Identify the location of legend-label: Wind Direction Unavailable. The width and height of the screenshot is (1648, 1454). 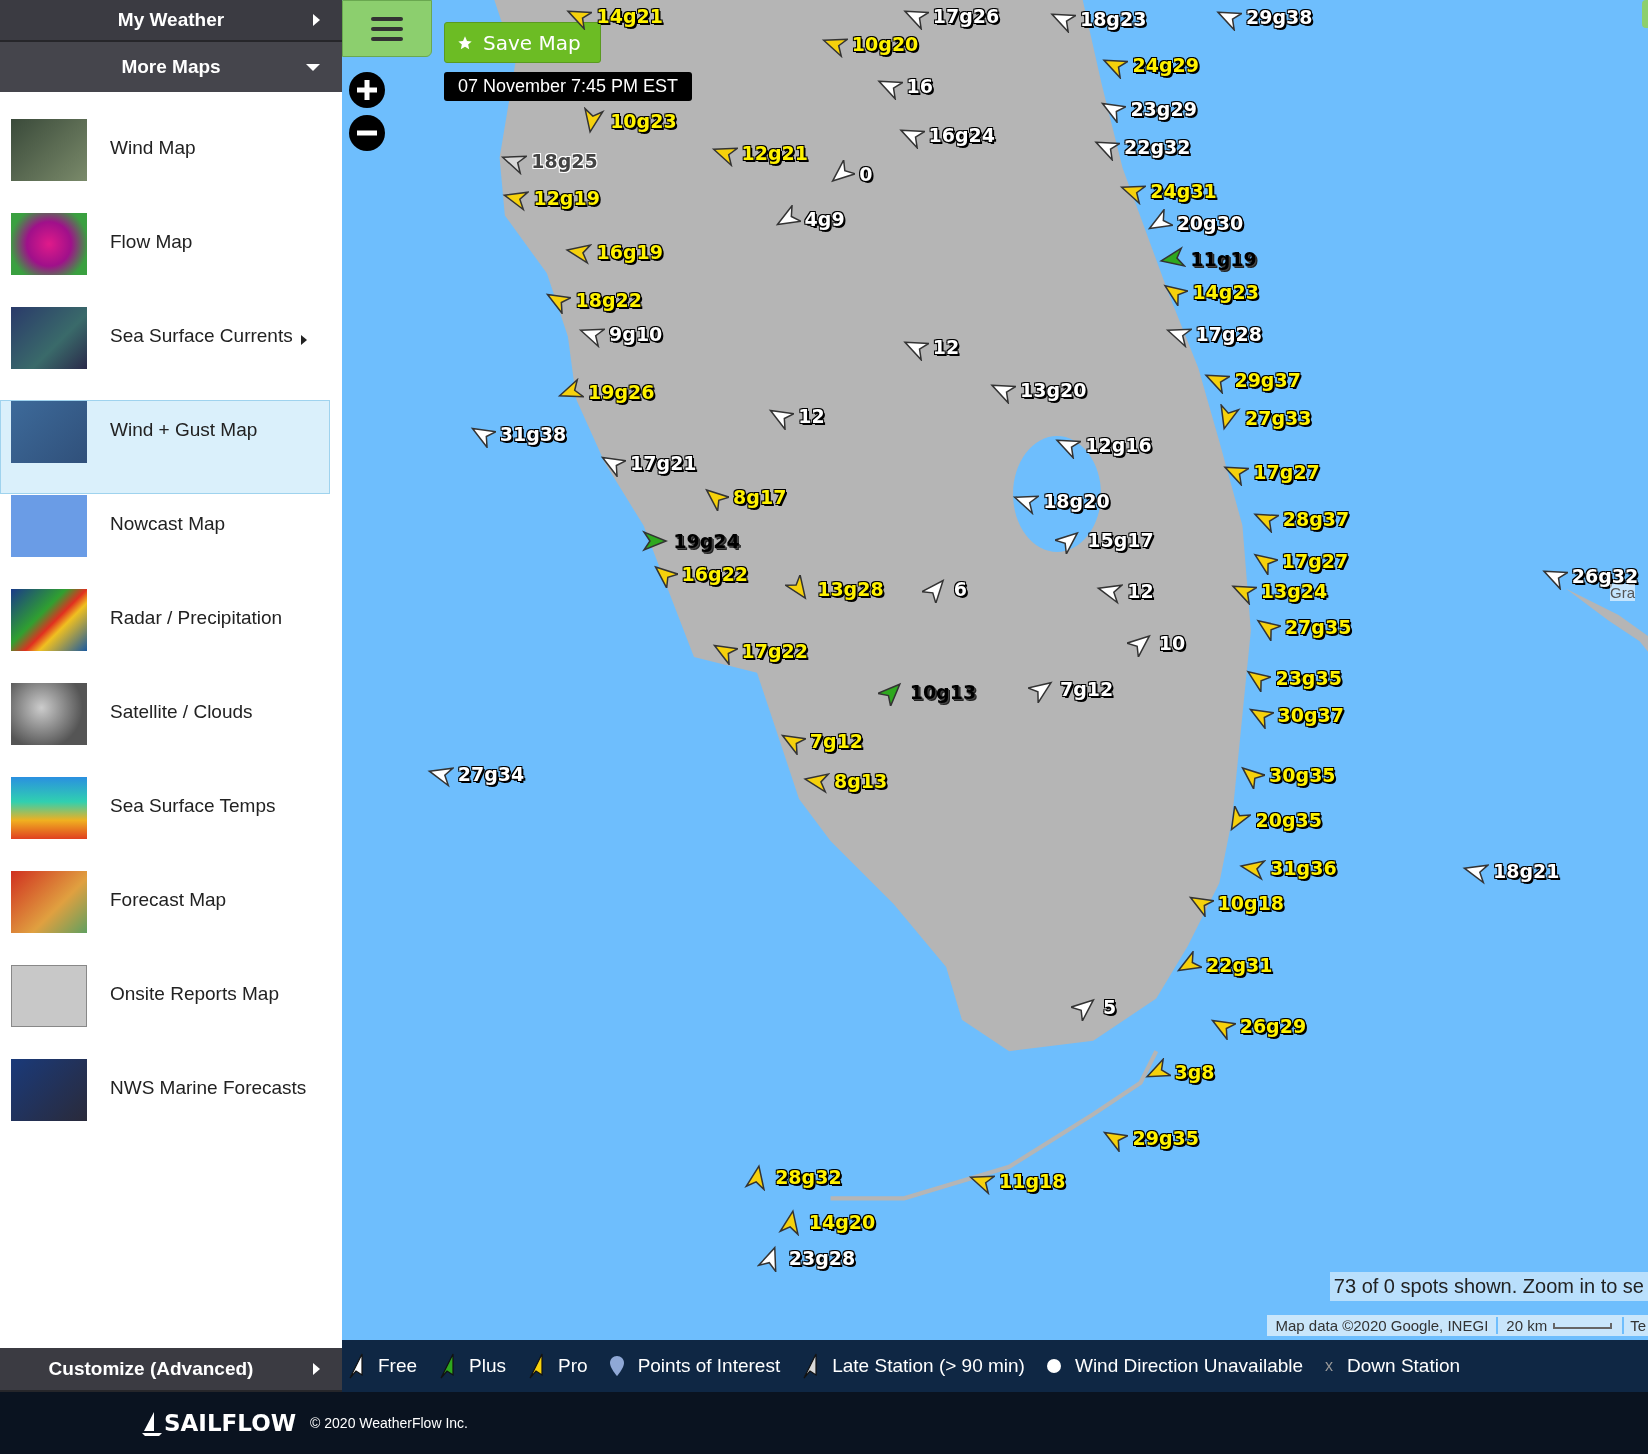
(1189, 1366).